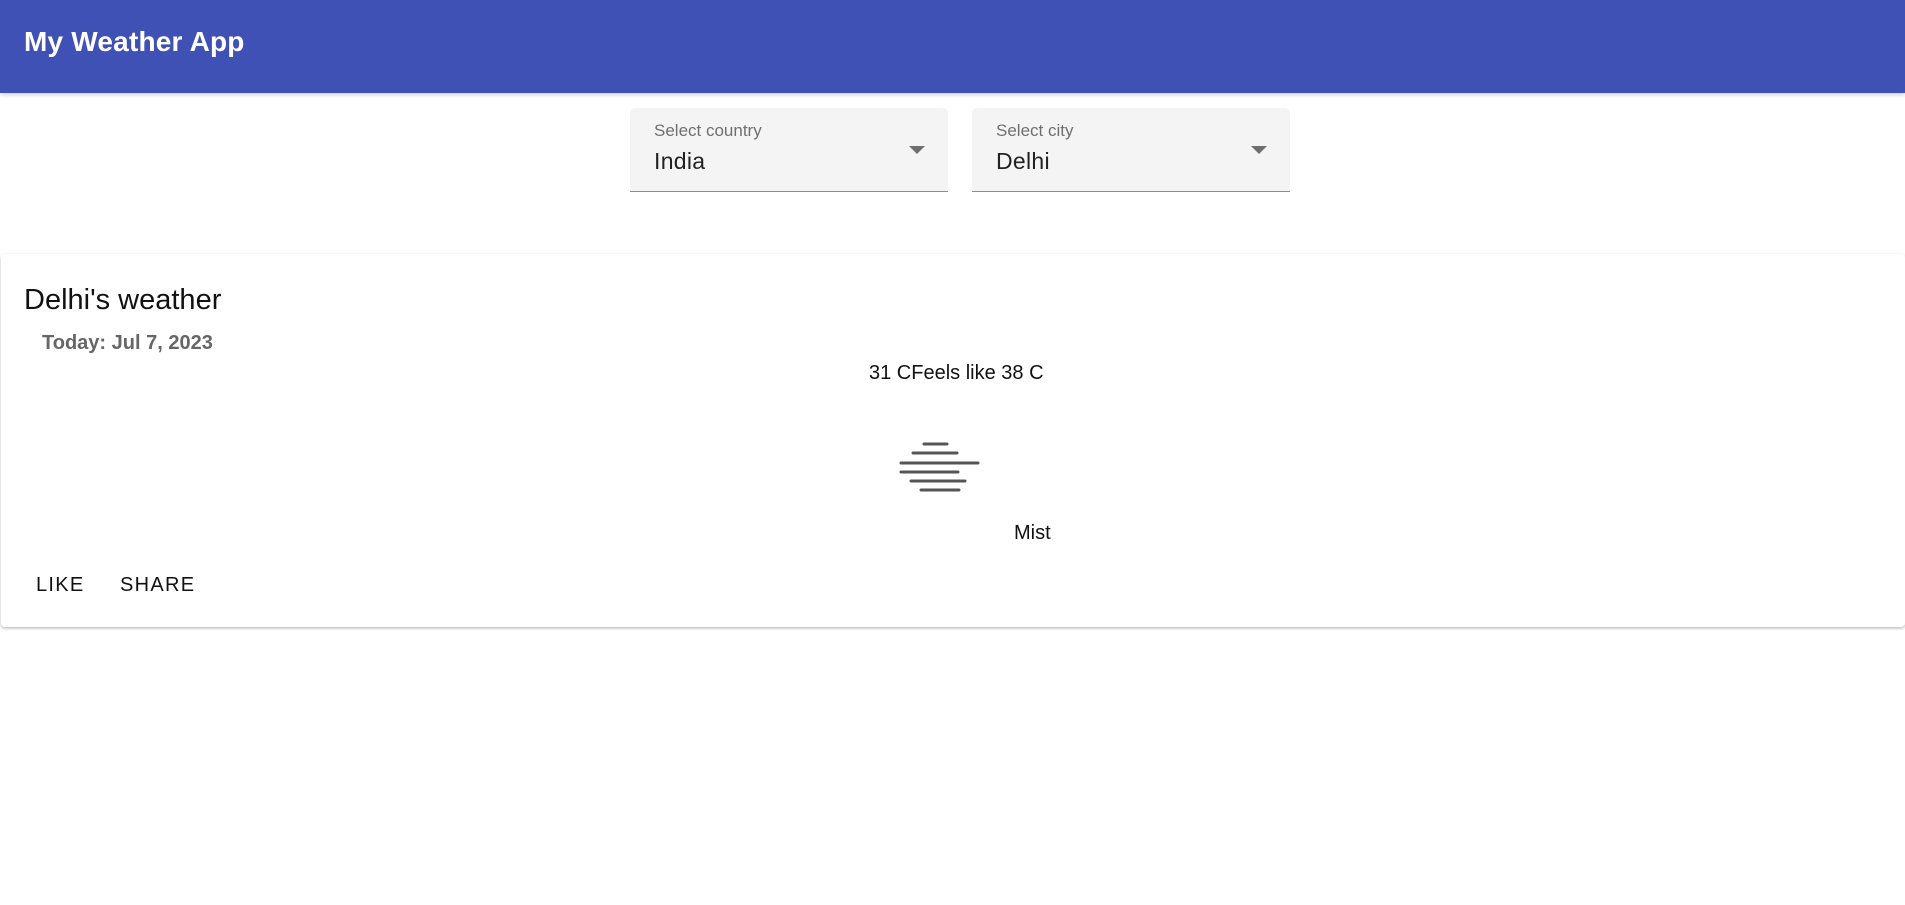 The image size is (1905, 905). Describe the element at coordinates (157, 585) in the screenshot. I see `share-button: SHARE` at that location.